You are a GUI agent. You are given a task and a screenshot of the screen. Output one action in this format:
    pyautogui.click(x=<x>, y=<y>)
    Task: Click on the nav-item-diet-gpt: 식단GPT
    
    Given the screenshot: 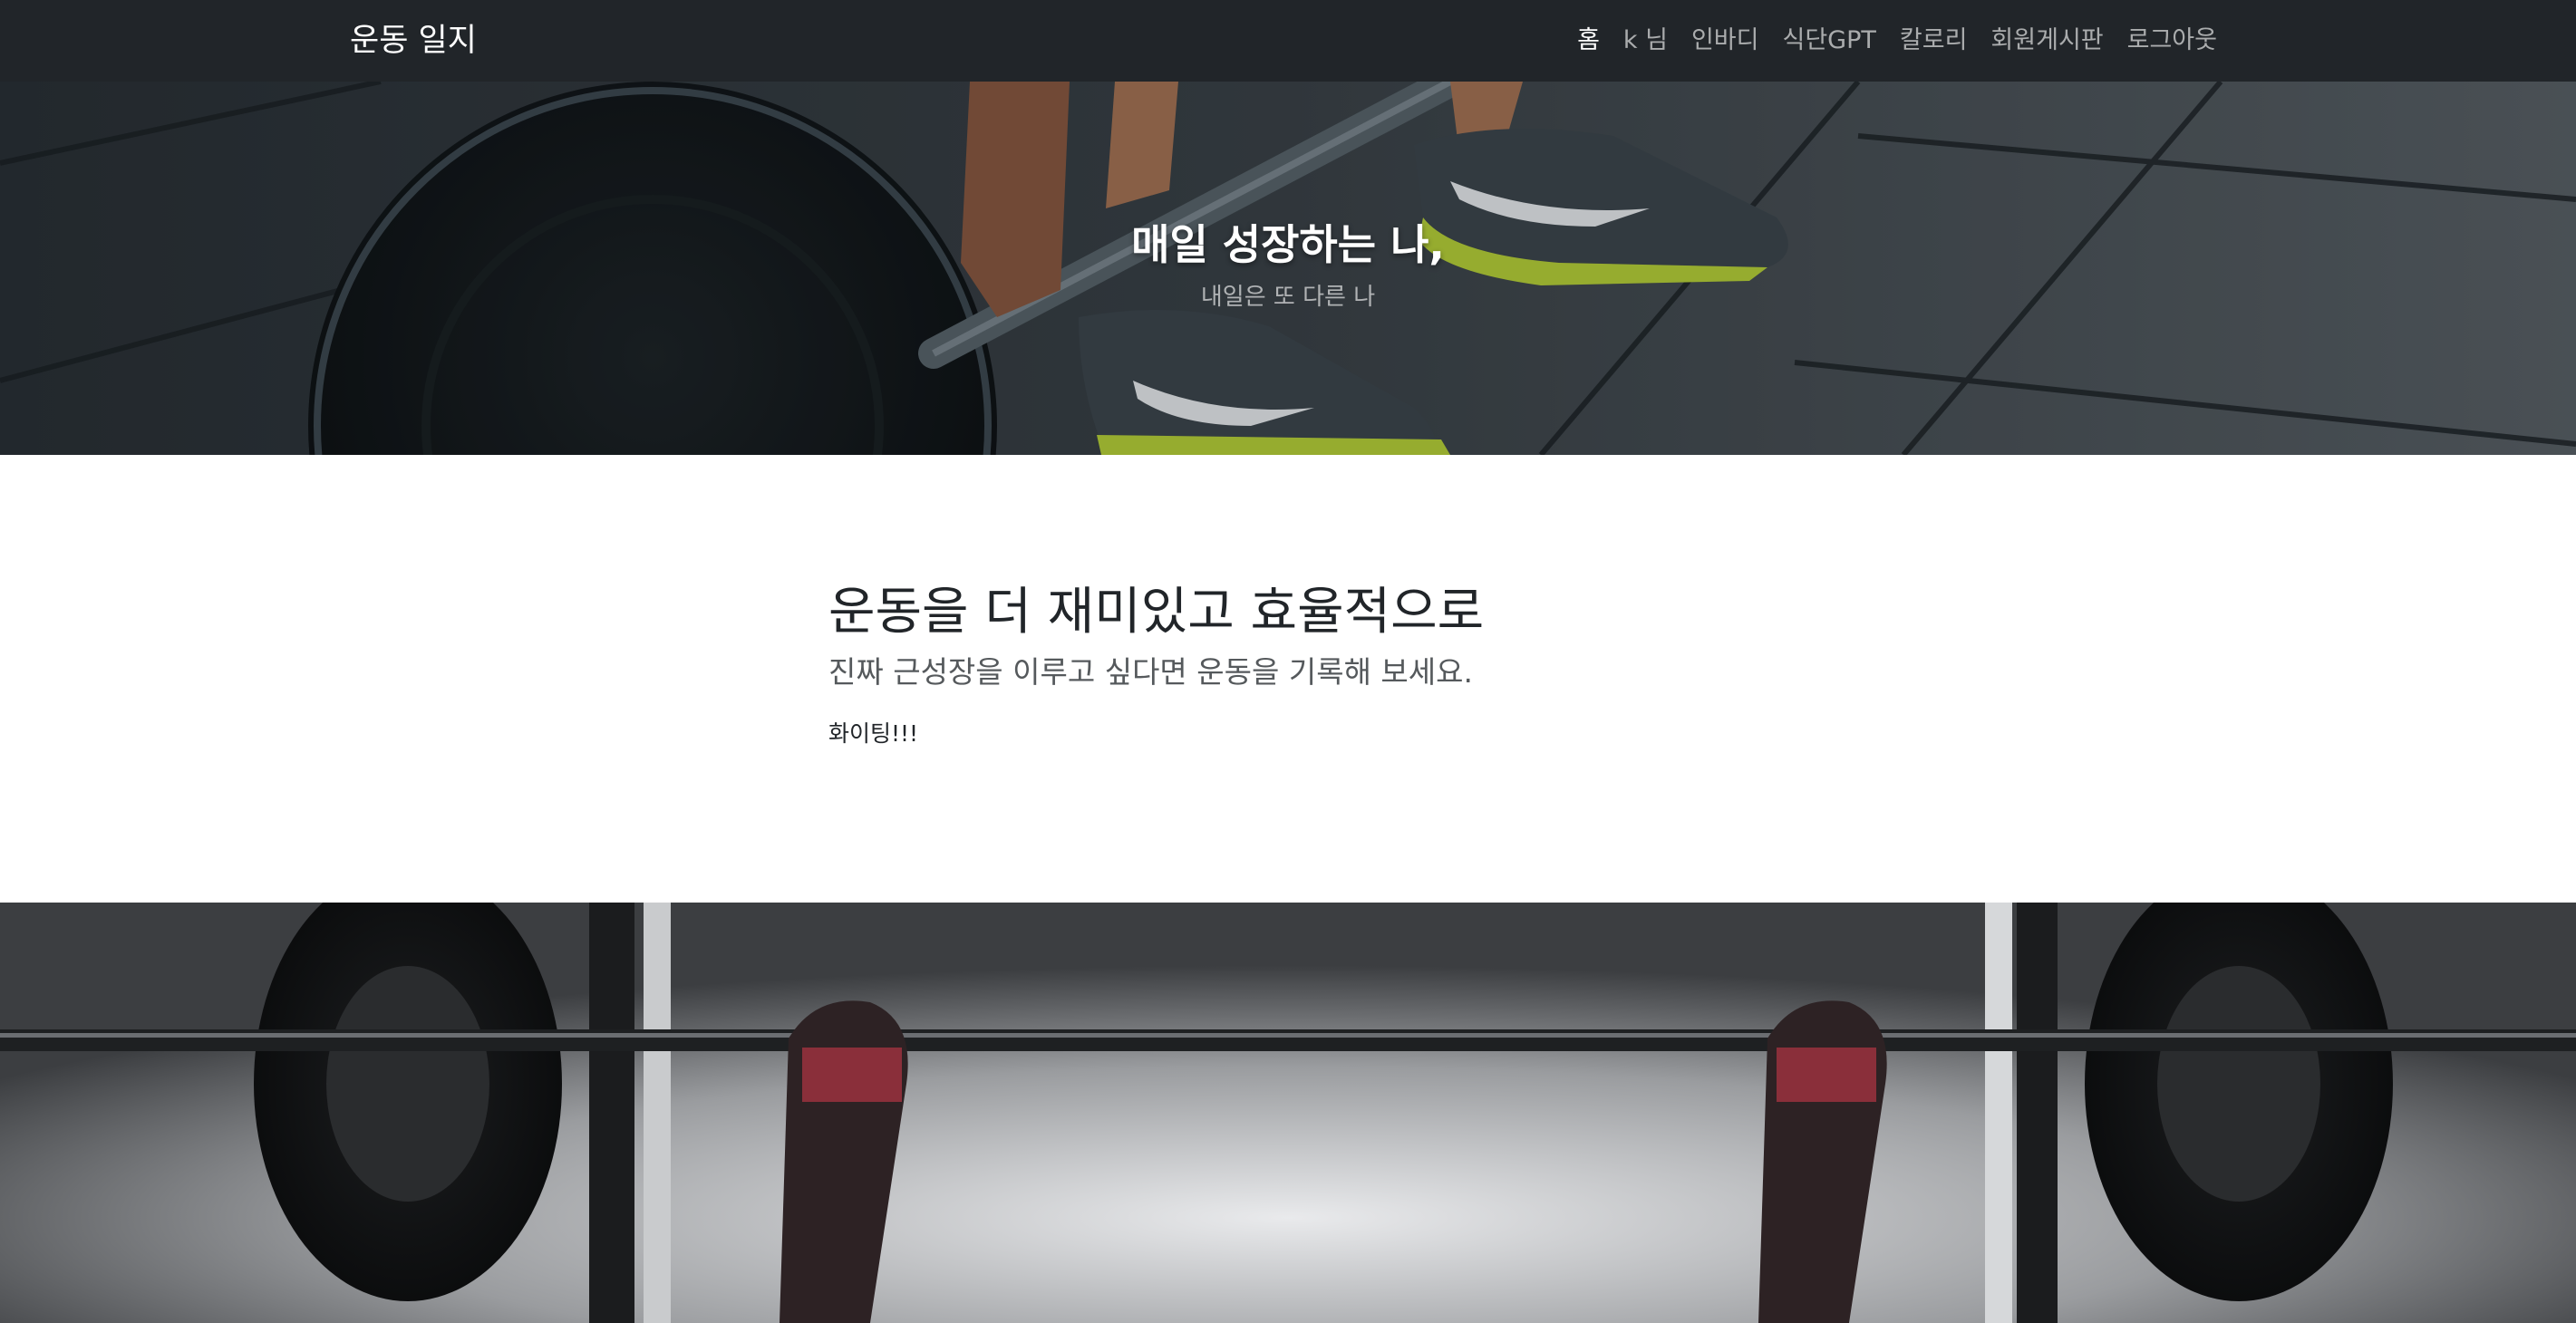 What is the action you would take?
    pyautogui.click(x=1829, y=41)
    